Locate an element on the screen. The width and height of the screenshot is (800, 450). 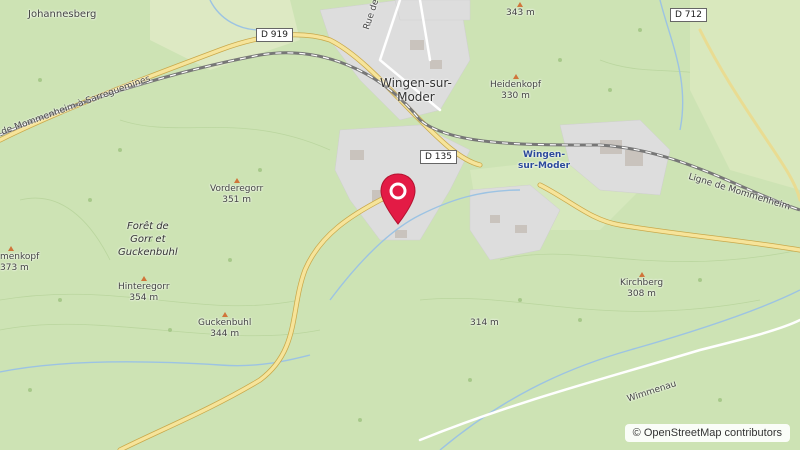
location-pin-icon is located at coordinates (398, 199).